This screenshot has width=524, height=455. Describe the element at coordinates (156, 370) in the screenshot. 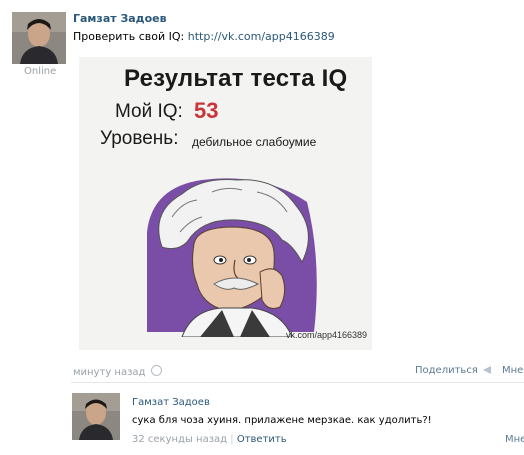

I see `clock-icon` at that location.